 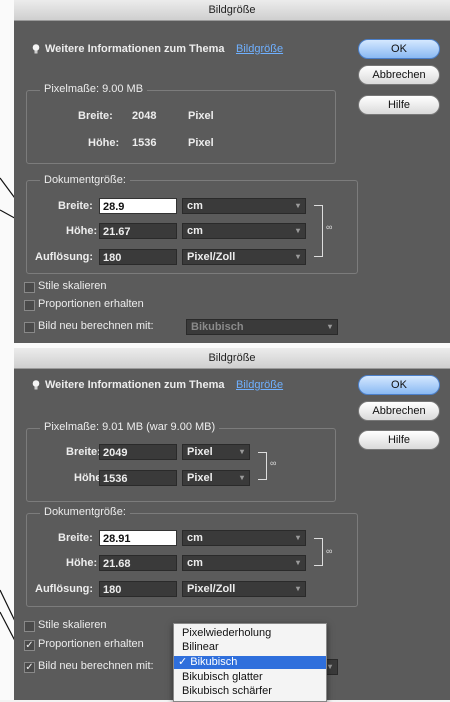 I want to click on menu-item-bicubic-smoother: Bikubisch glatter, so click(x=250, y=677).